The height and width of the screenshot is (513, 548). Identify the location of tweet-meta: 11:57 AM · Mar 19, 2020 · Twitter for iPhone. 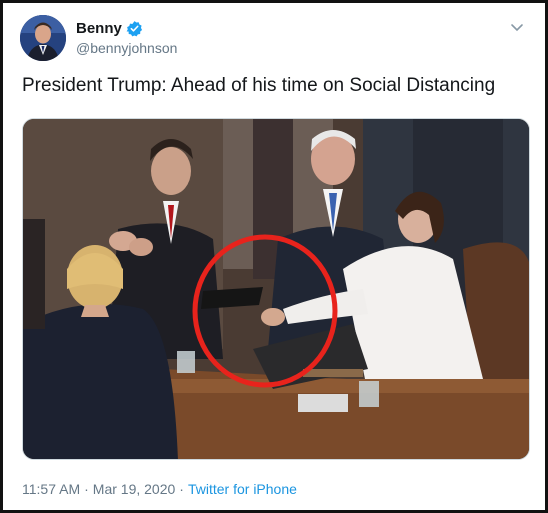
(159, 489).